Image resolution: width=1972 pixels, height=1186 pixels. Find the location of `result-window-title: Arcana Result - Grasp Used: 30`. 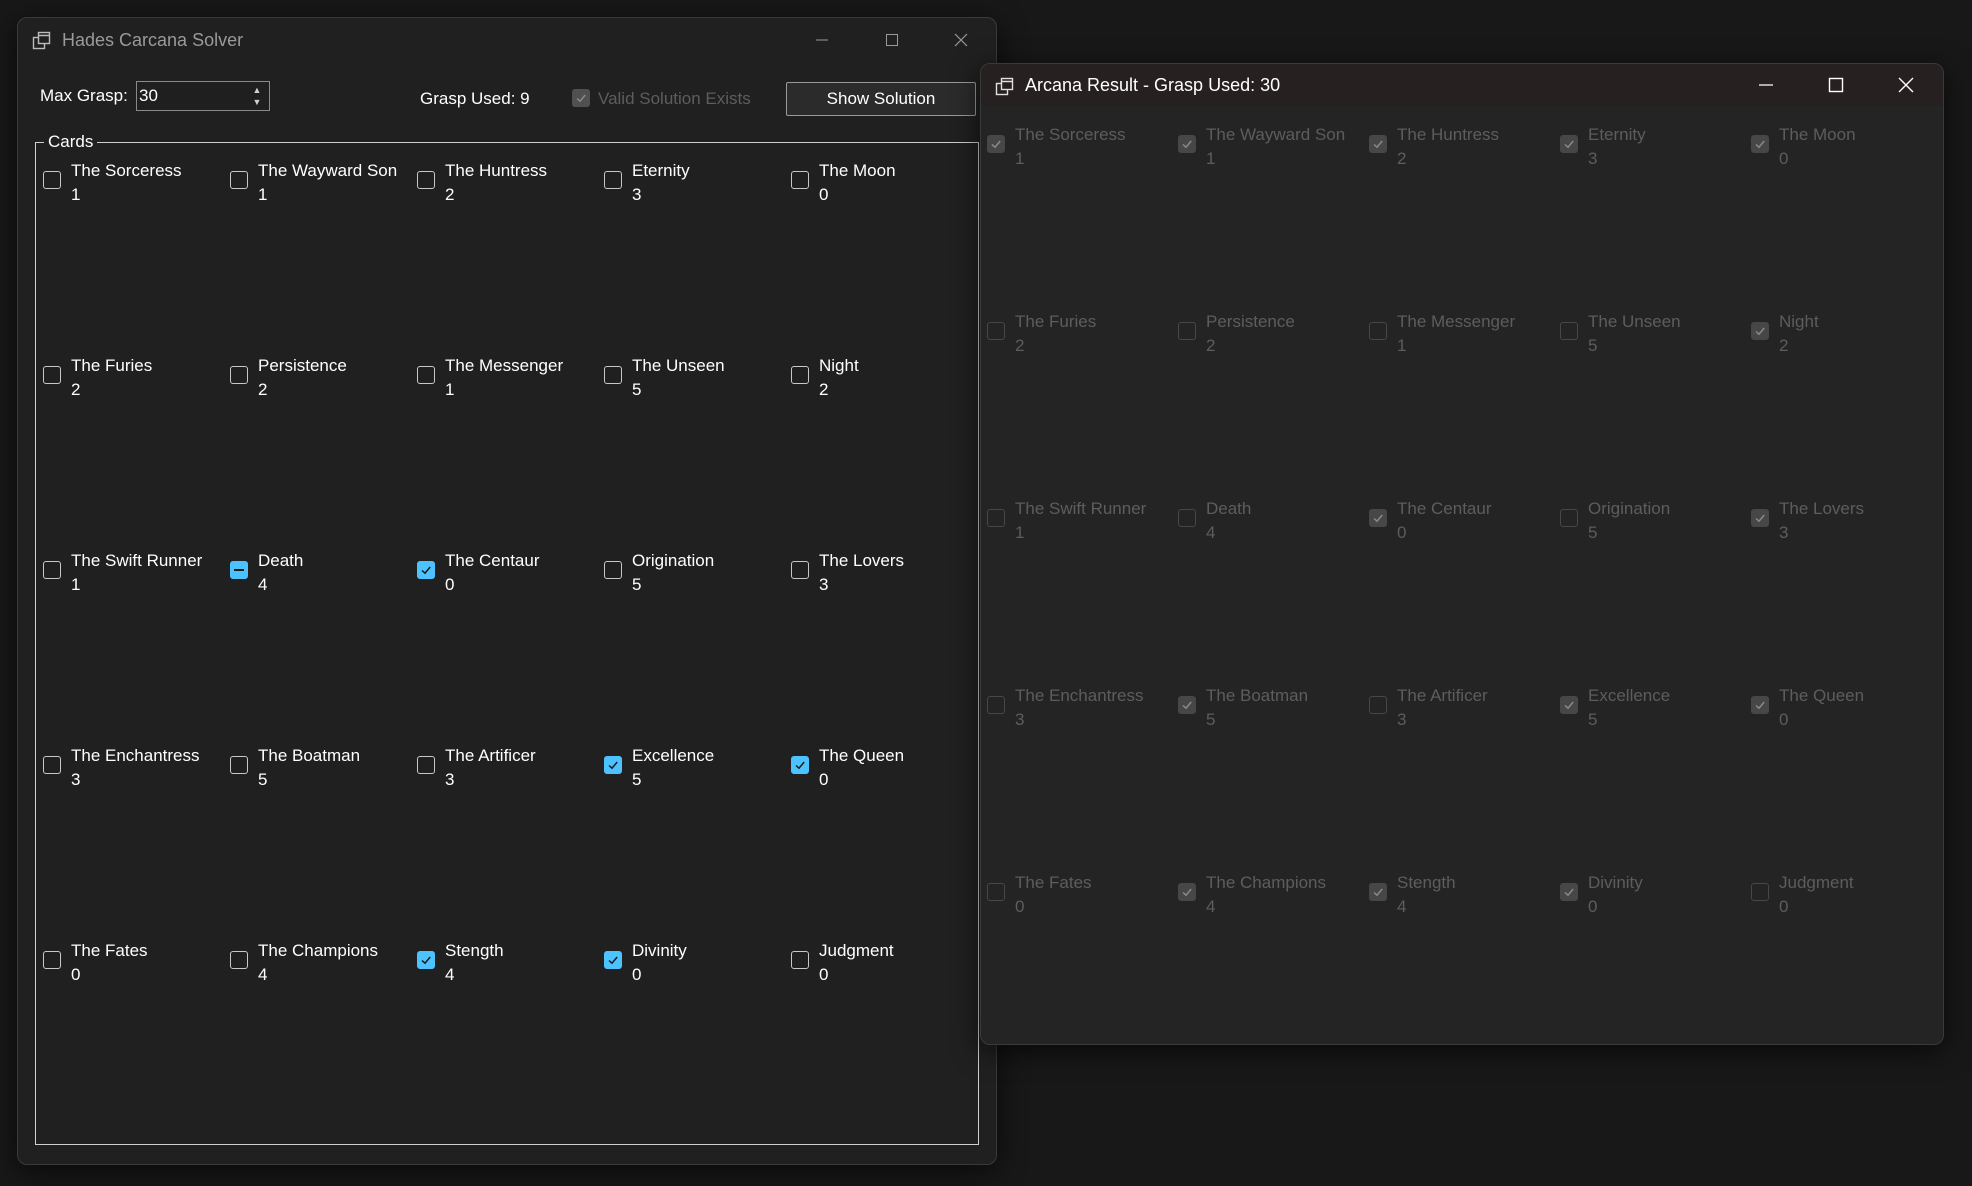

result-window-title: Arcana Result - Grasp Used: 30 is located at coordinates (1153, 85).